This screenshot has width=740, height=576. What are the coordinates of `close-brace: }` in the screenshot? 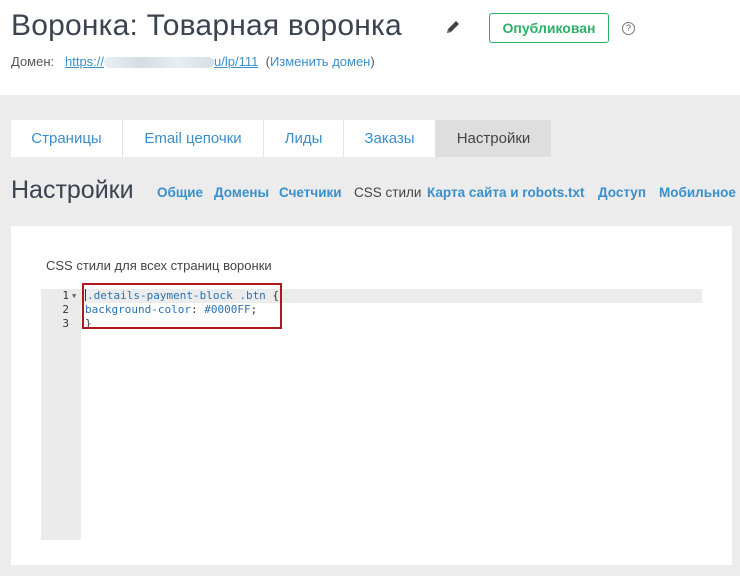 It's located at (88, 323).